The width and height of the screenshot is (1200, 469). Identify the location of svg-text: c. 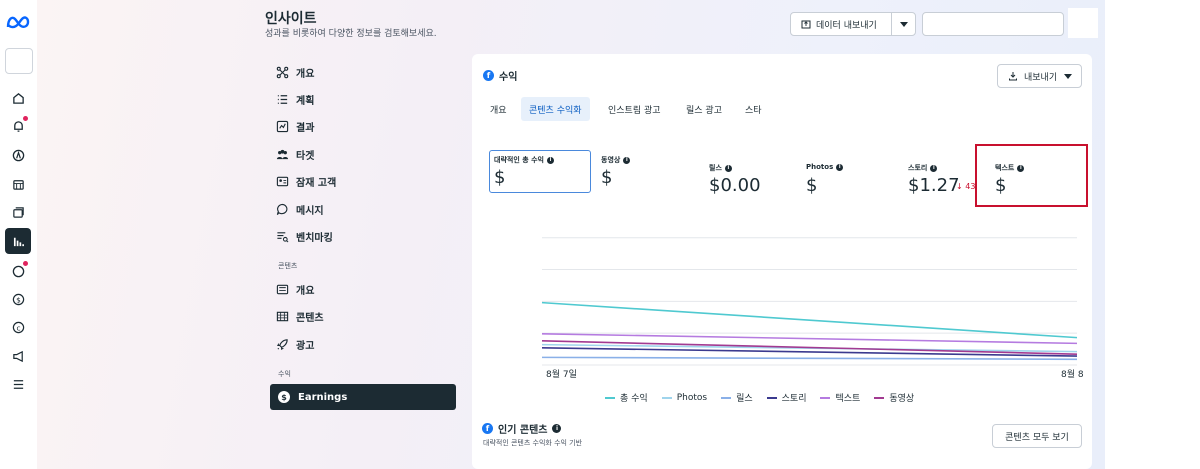
(18, 327).